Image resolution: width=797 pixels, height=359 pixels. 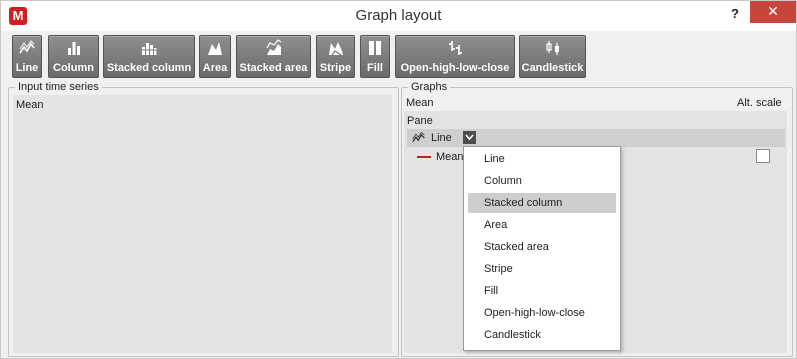 What do you see at coordinates (58, 87) in the screenshot?
I see `input-time-series-legend: Input time series` at bounding box center [58, 87].